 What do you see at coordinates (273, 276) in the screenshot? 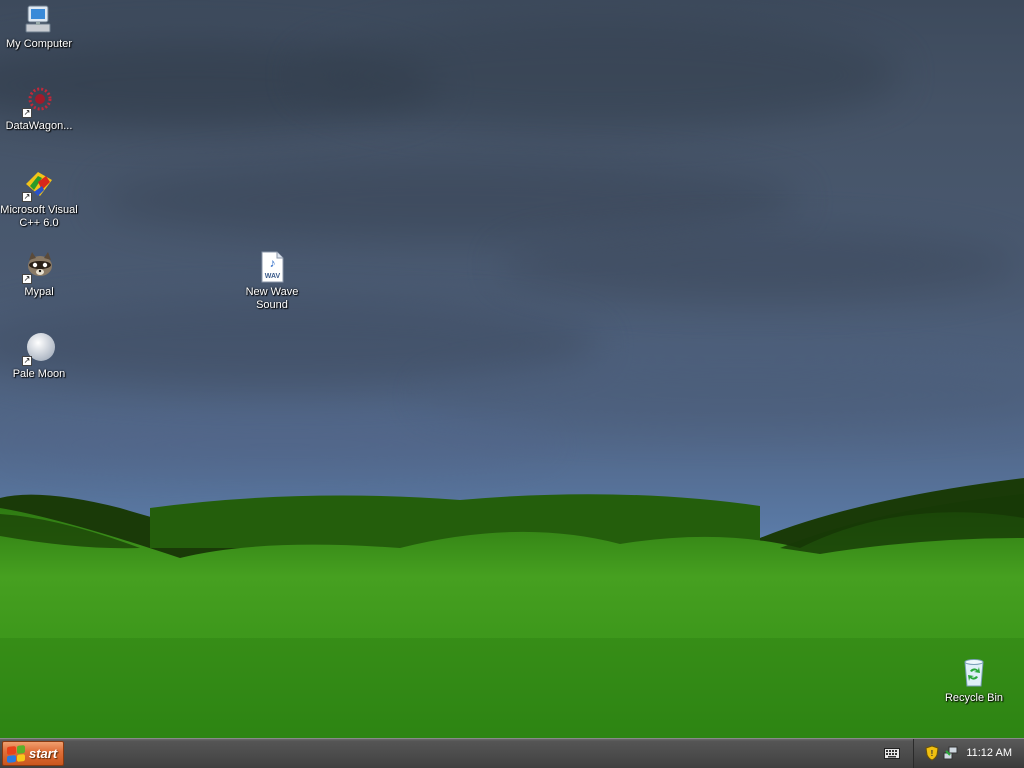
I see `wav-badge: WAV` at bounding box center [273, 276].